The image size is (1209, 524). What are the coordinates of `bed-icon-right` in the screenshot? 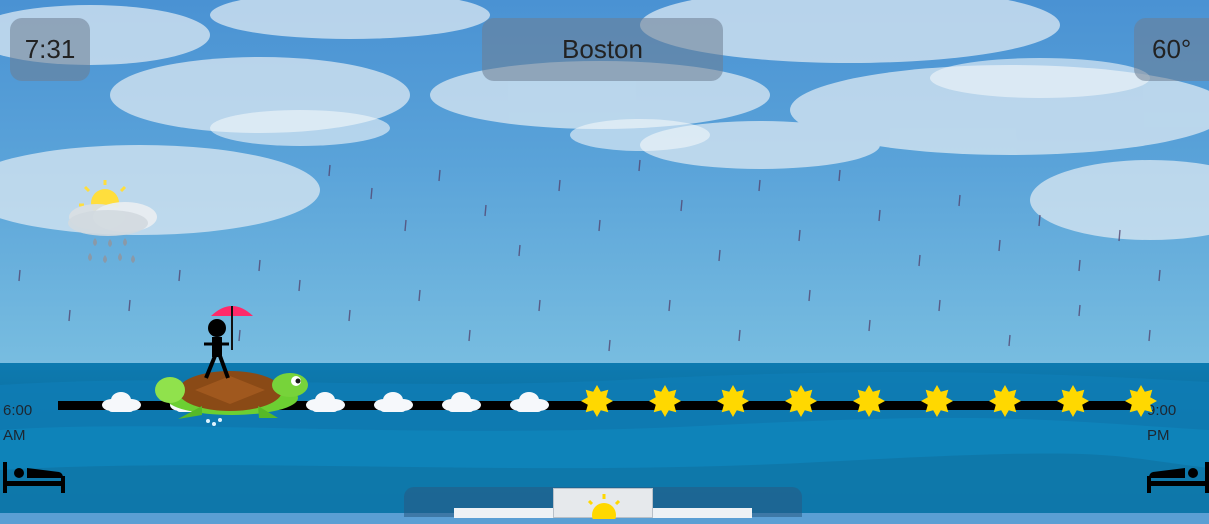 It's located at (1178, 477).